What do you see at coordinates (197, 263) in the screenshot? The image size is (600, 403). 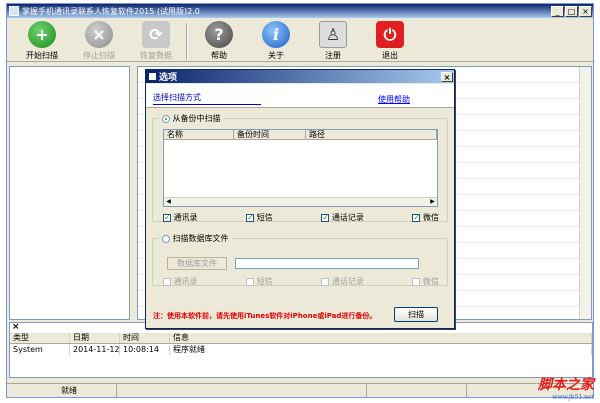 I see `db-file-button: 数据库文件` at bounding box center [197, 263].